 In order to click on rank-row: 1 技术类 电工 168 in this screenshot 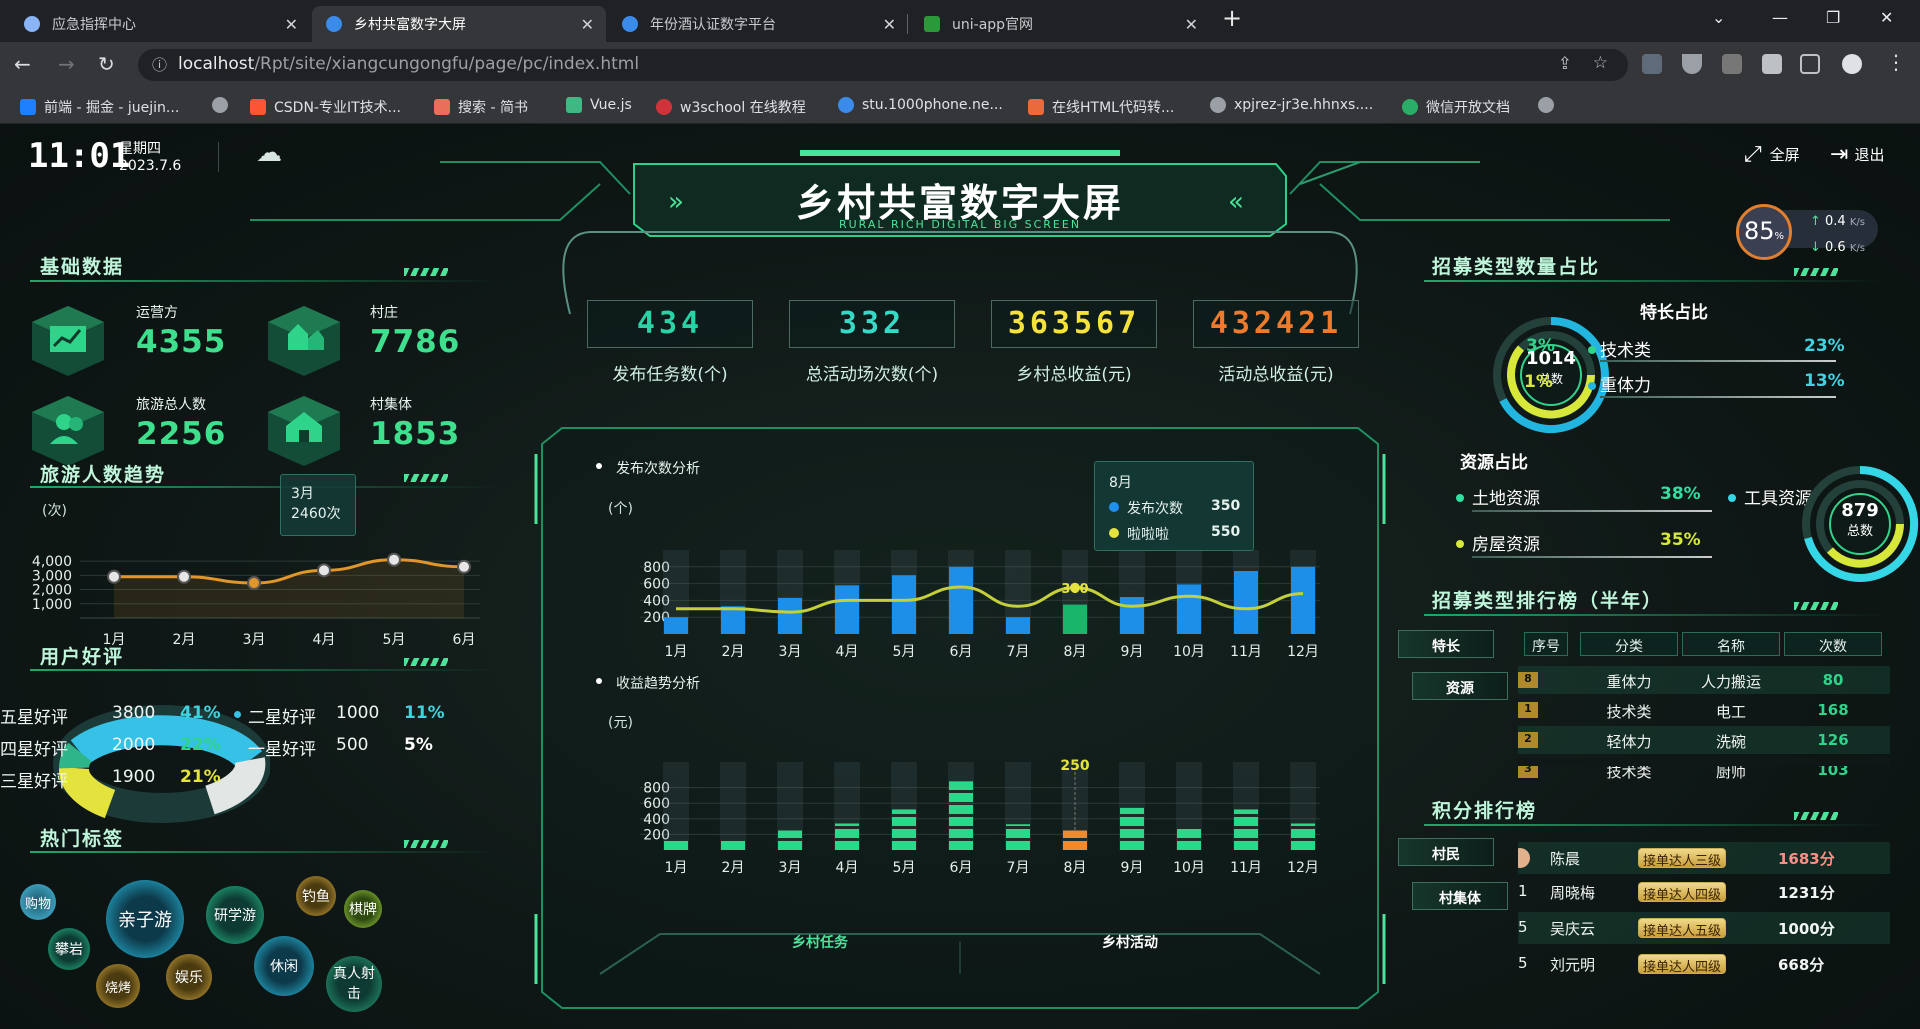, I will do `click(1704, 710)`.